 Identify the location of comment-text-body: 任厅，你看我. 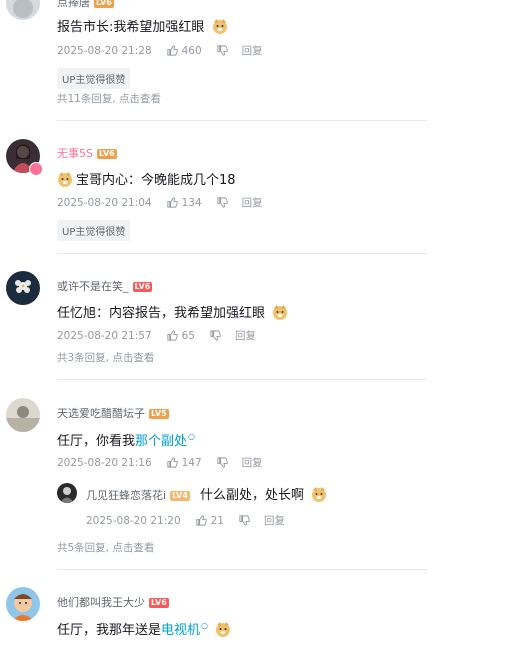
(96, 441).